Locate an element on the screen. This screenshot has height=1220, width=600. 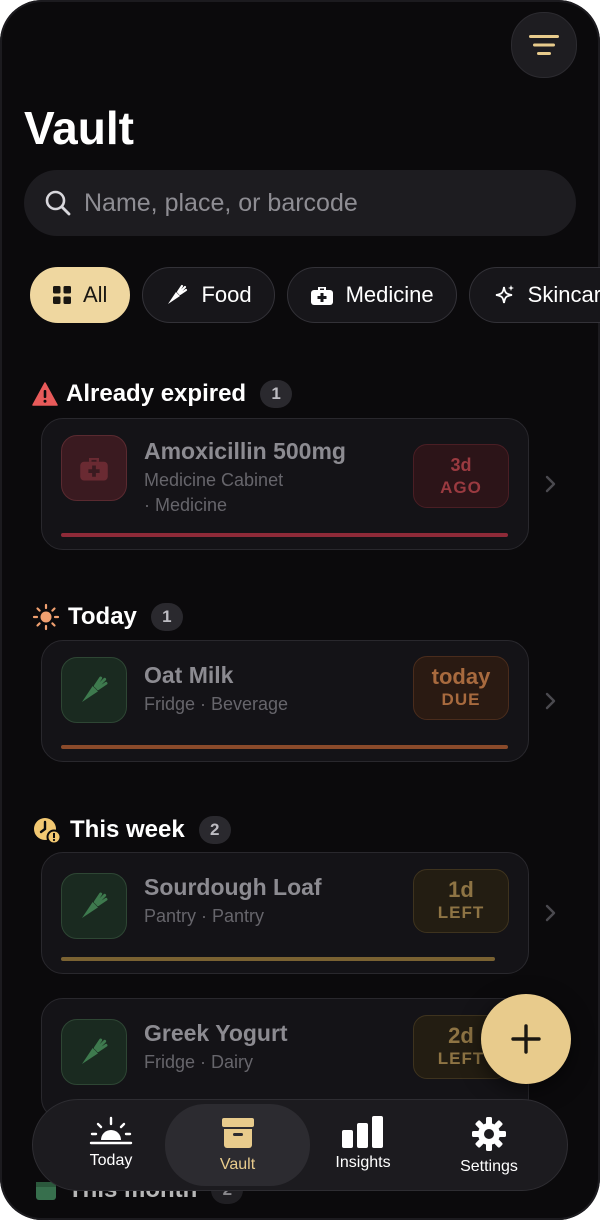
section-title: Already expired is located at coordinates (156, 393).